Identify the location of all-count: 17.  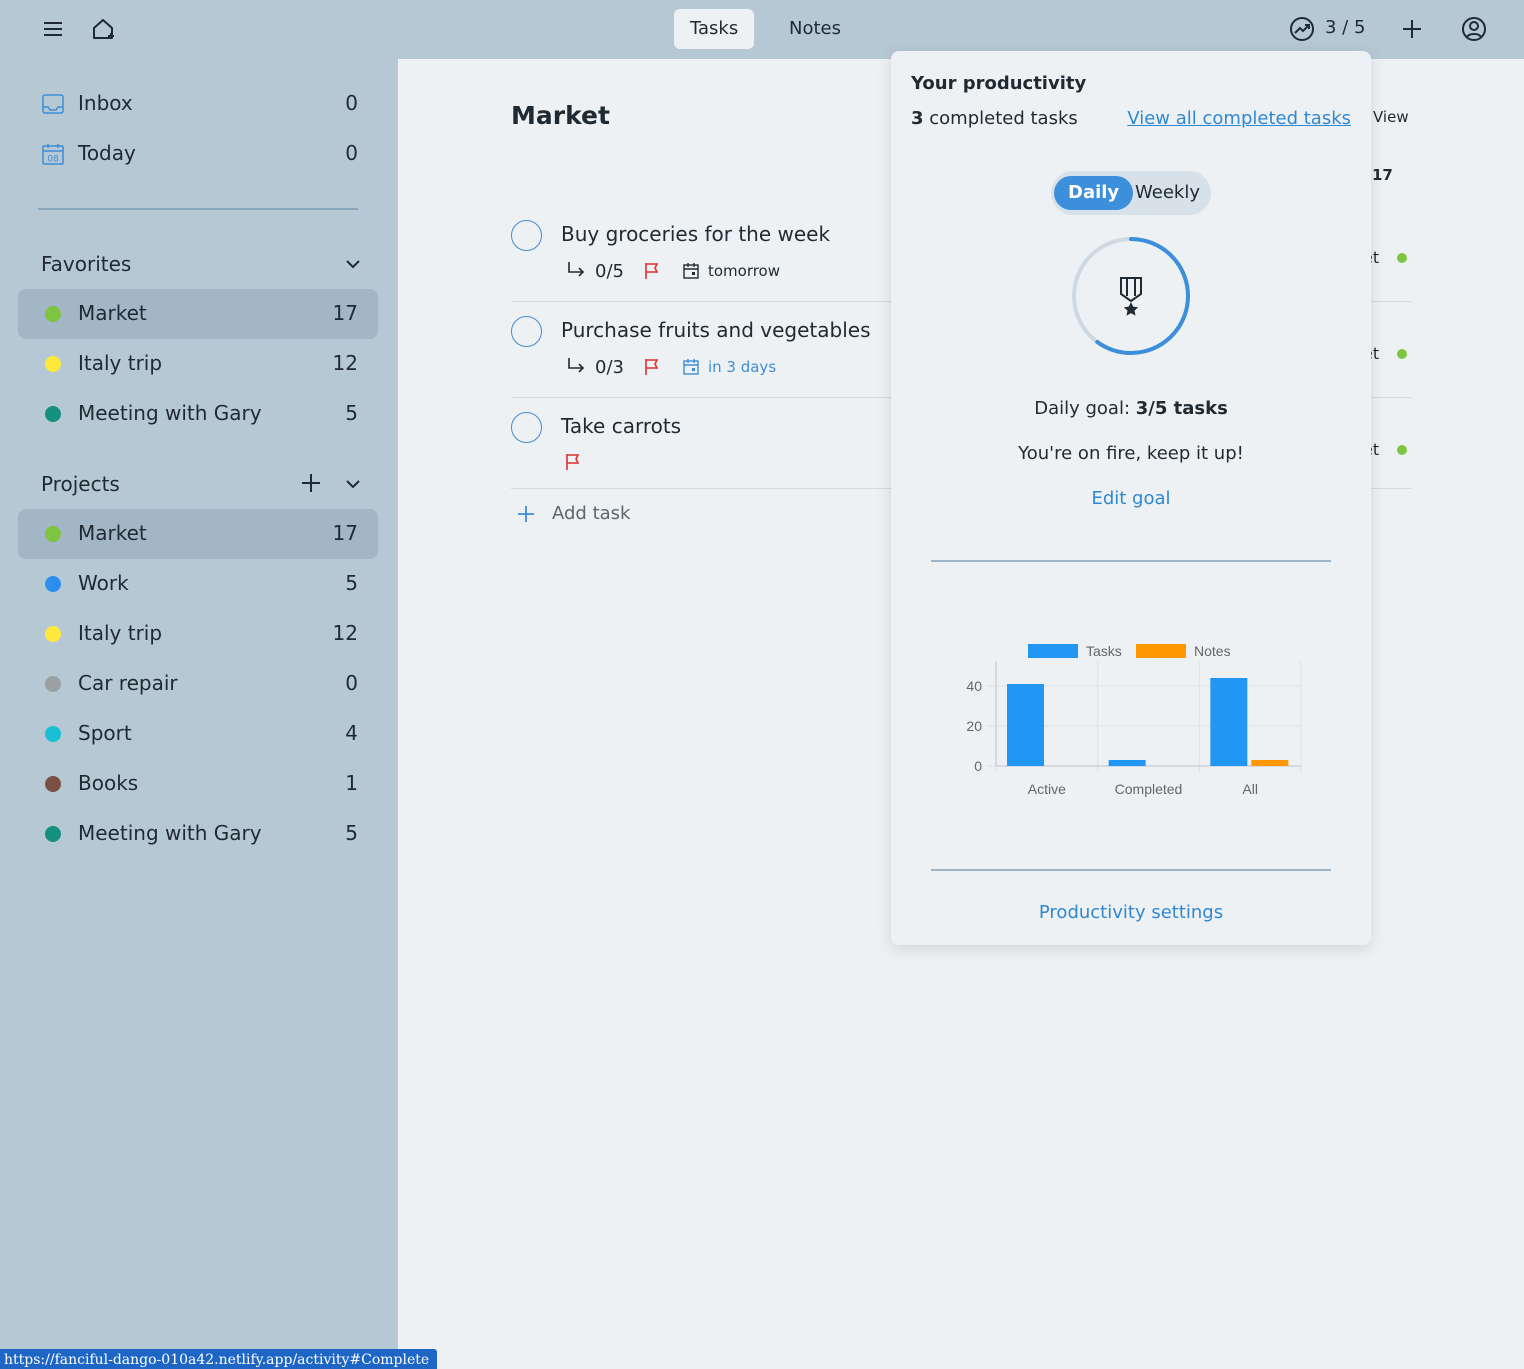
(1382, 175).